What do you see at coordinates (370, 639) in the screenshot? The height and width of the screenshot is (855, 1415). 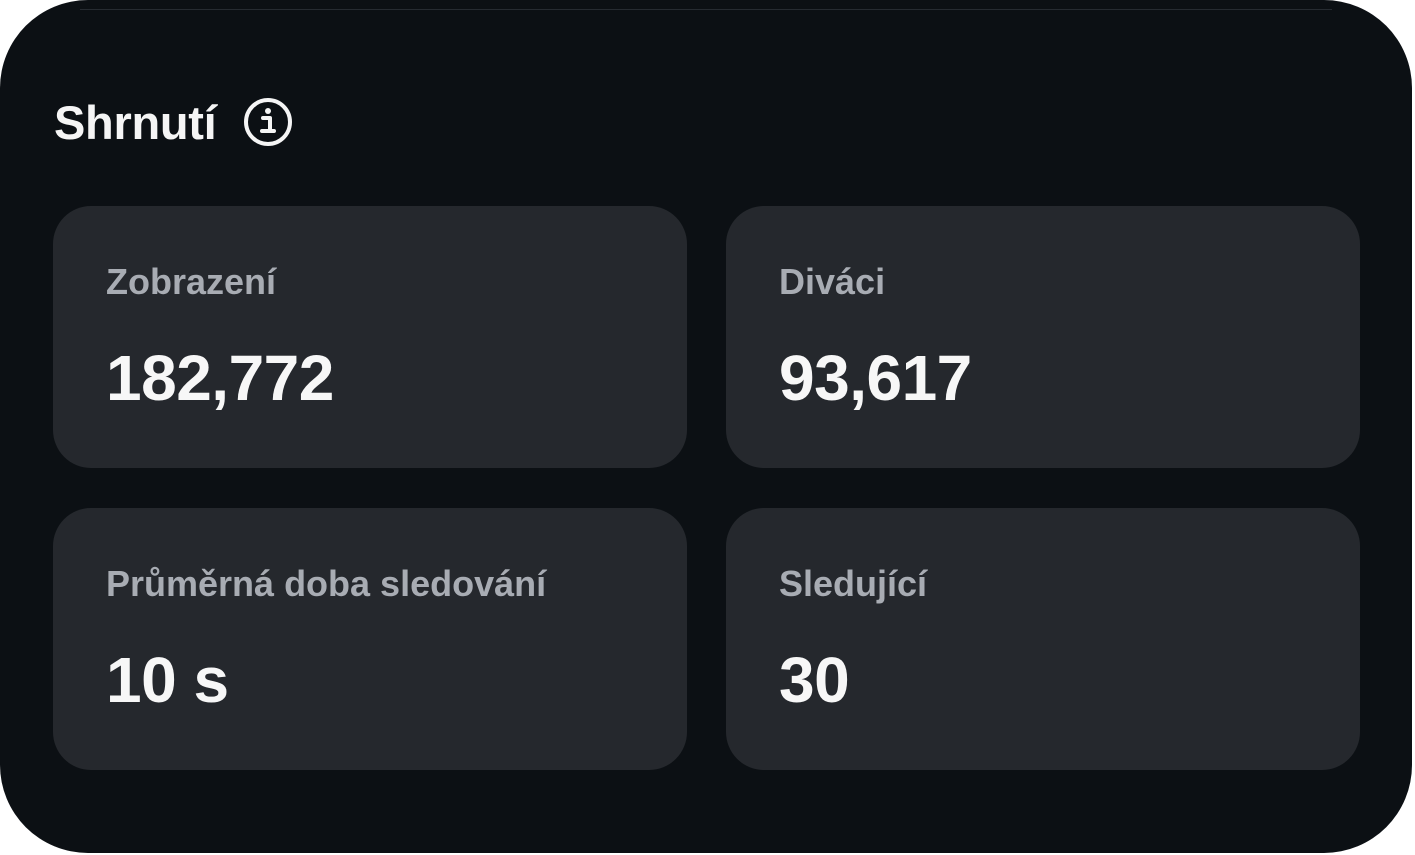 I see `stat-card-average-watch-time: Průměrná doba sledování 10 s` at bounding box center [370, 639].